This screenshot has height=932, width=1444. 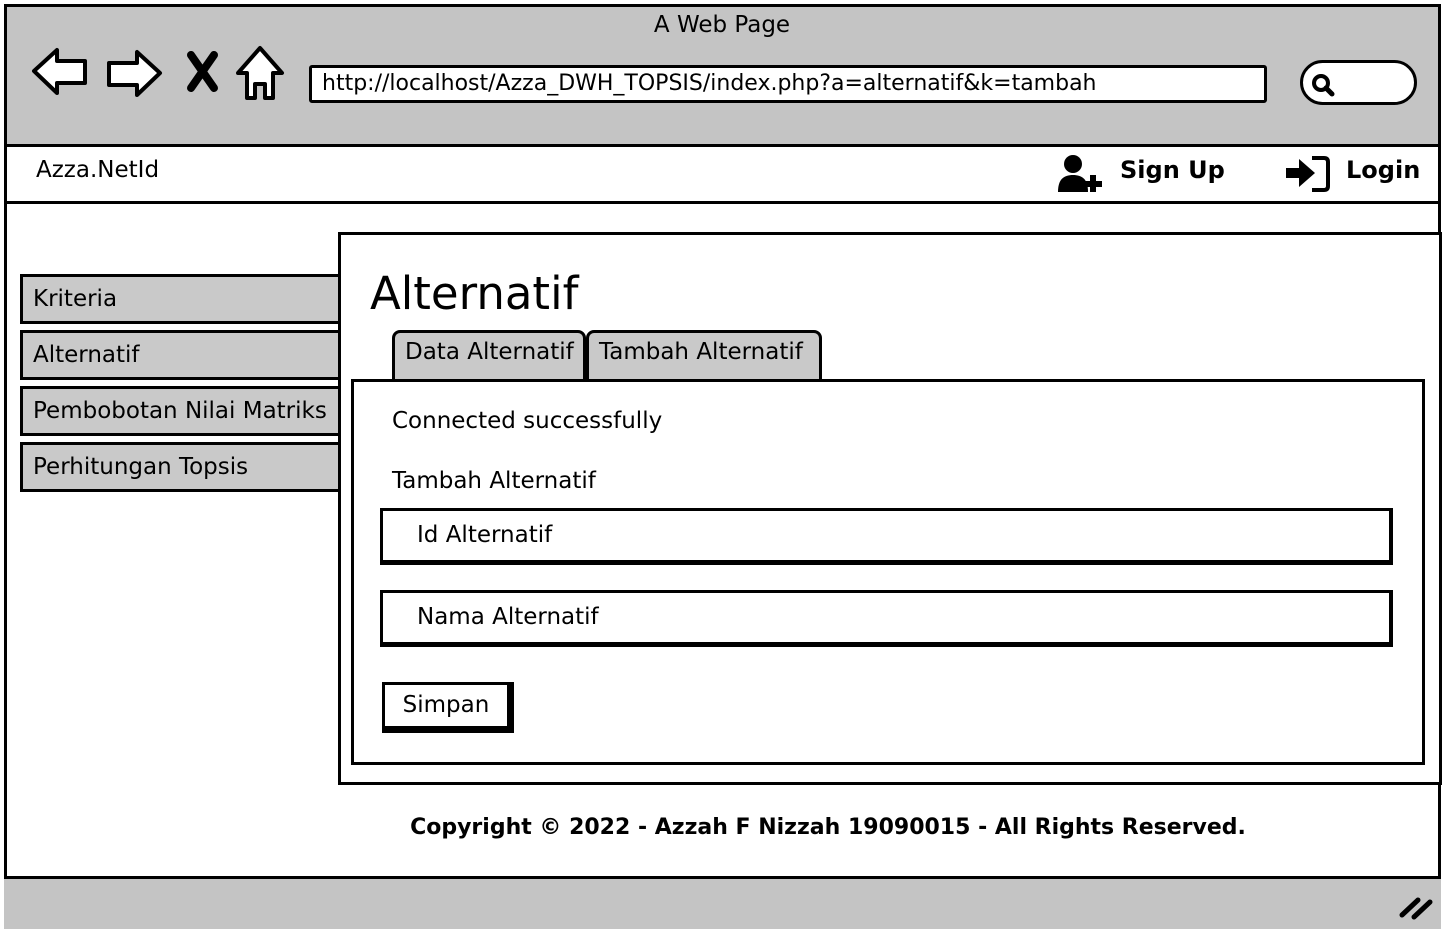 What do you see at coordinates (1080, 173) in the screenshot?
I see `add-user-icon` at bounding box center [1080, 173].